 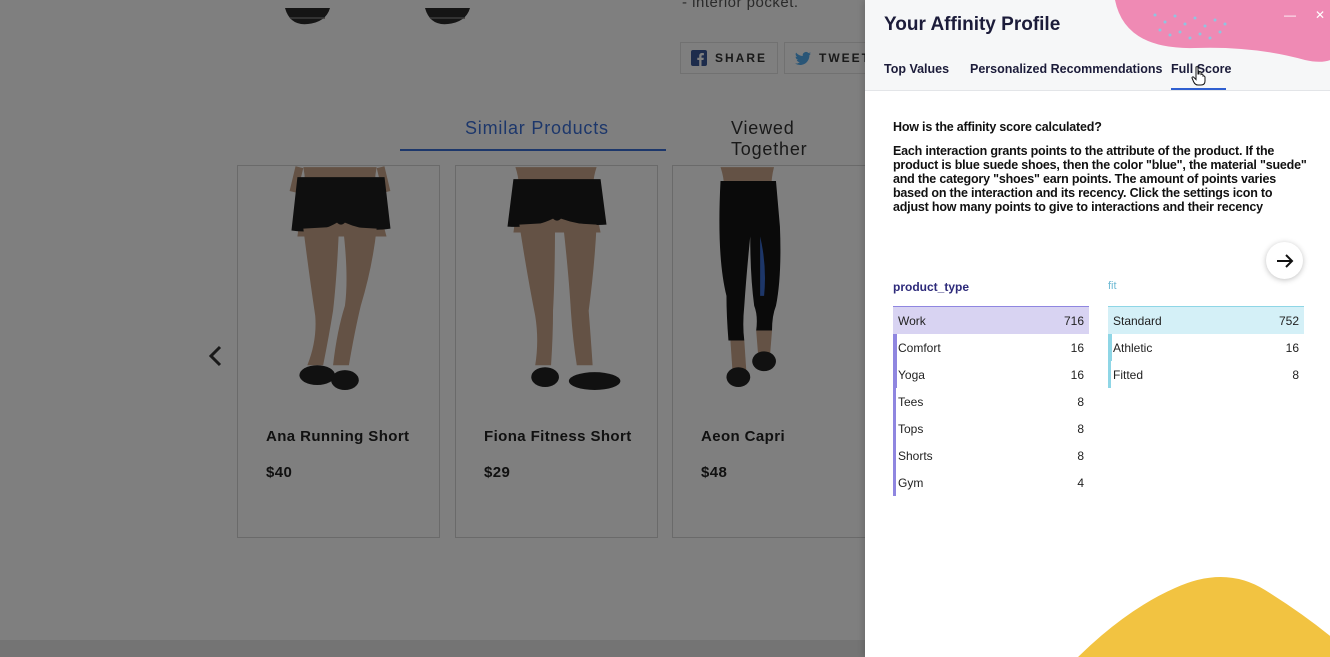 What do you see at coordinates (991, 455) in the screenshot?
I see `score-row: Shorts 8` at bounding box center [991, 455].